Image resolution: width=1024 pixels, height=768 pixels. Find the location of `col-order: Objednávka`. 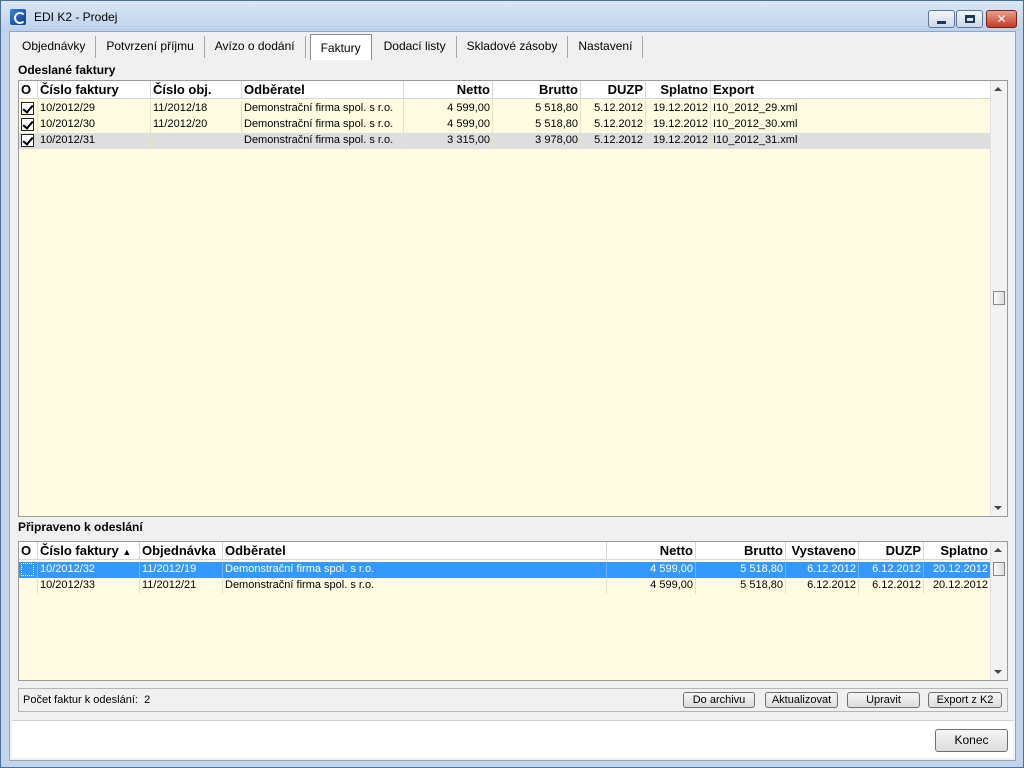

col-order: Objednávka is located at coordinates (181, 551).